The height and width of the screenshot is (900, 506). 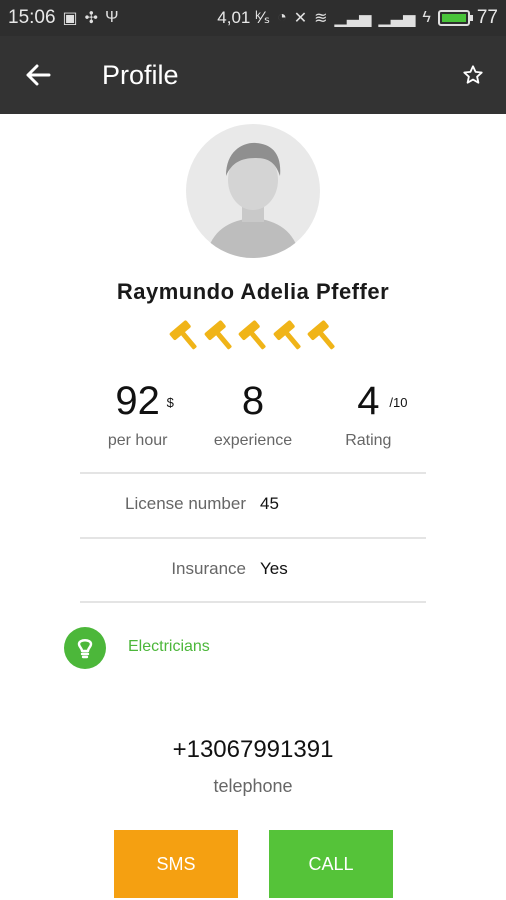 I want to click on insurance-label: Insurance, so click(x=208, y=568).